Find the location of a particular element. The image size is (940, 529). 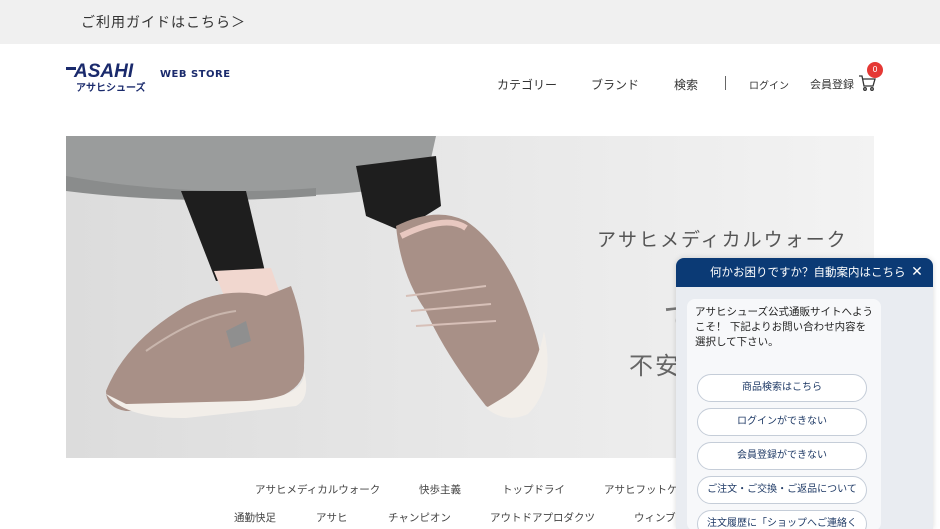

nav-category: カテゴリー is located at coordinates (527, 84).